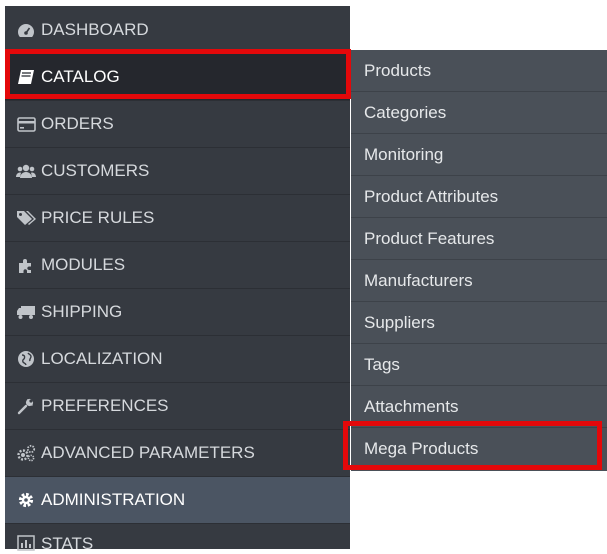  I want to click on globe-icon, so click(26, 359).